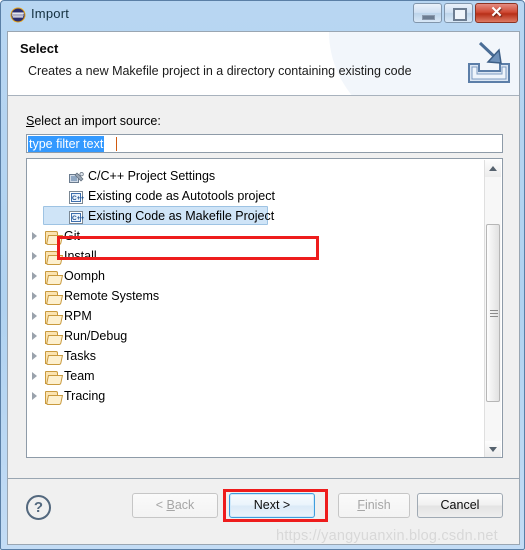 Image resolution: width=525 pixels, height=550 pixels. I want to click on tree-item-install: Install, so click(256, 256).